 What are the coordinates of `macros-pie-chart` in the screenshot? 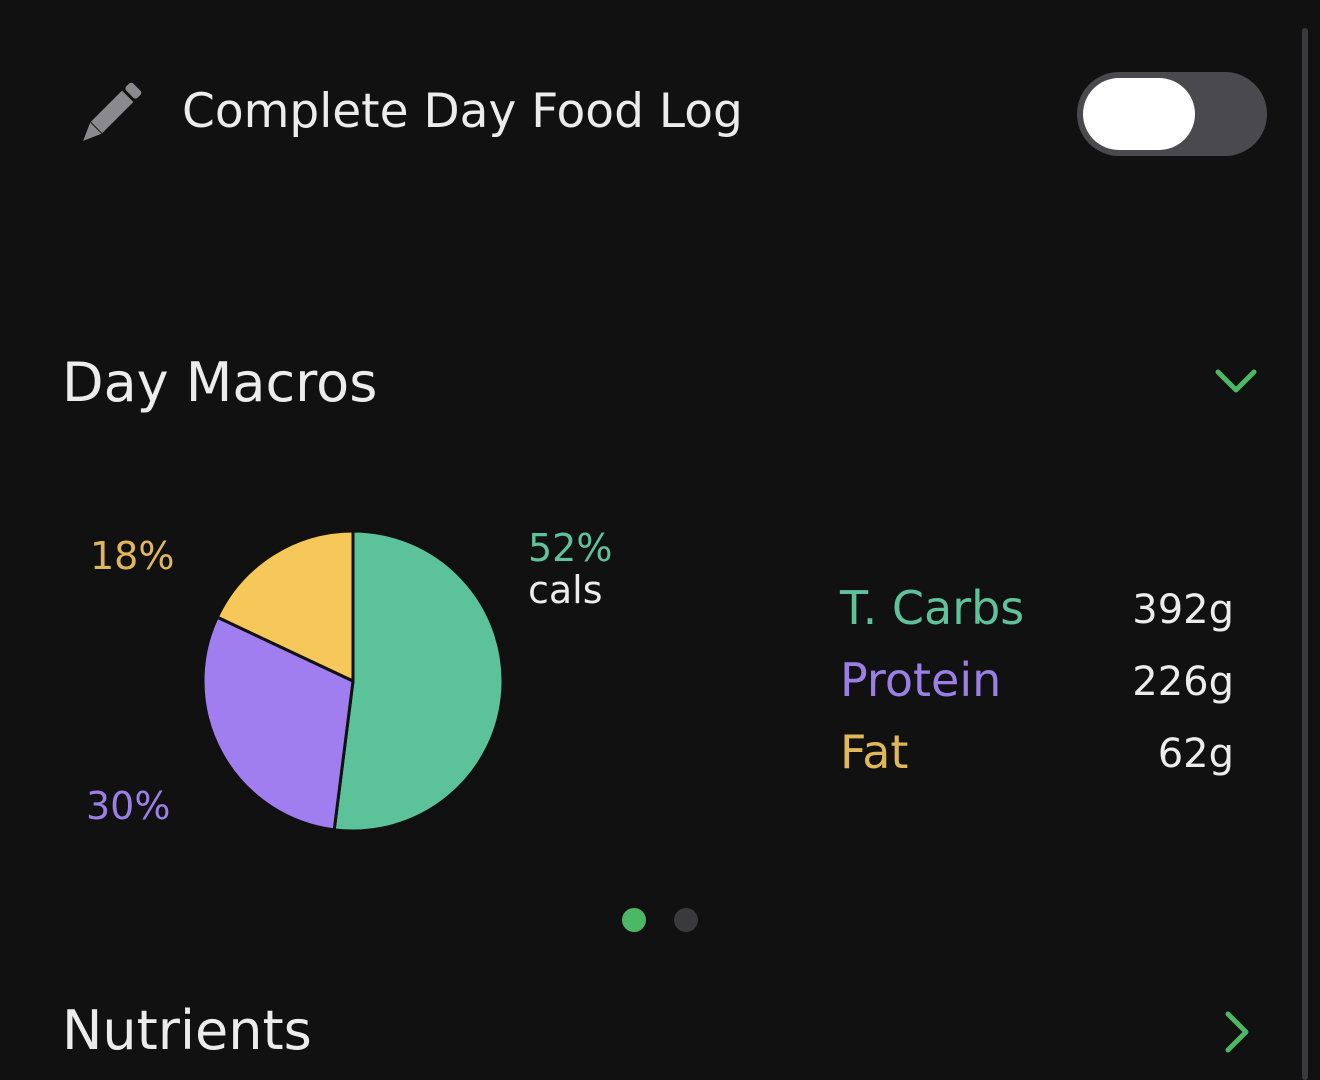 It's located at (353, 681).